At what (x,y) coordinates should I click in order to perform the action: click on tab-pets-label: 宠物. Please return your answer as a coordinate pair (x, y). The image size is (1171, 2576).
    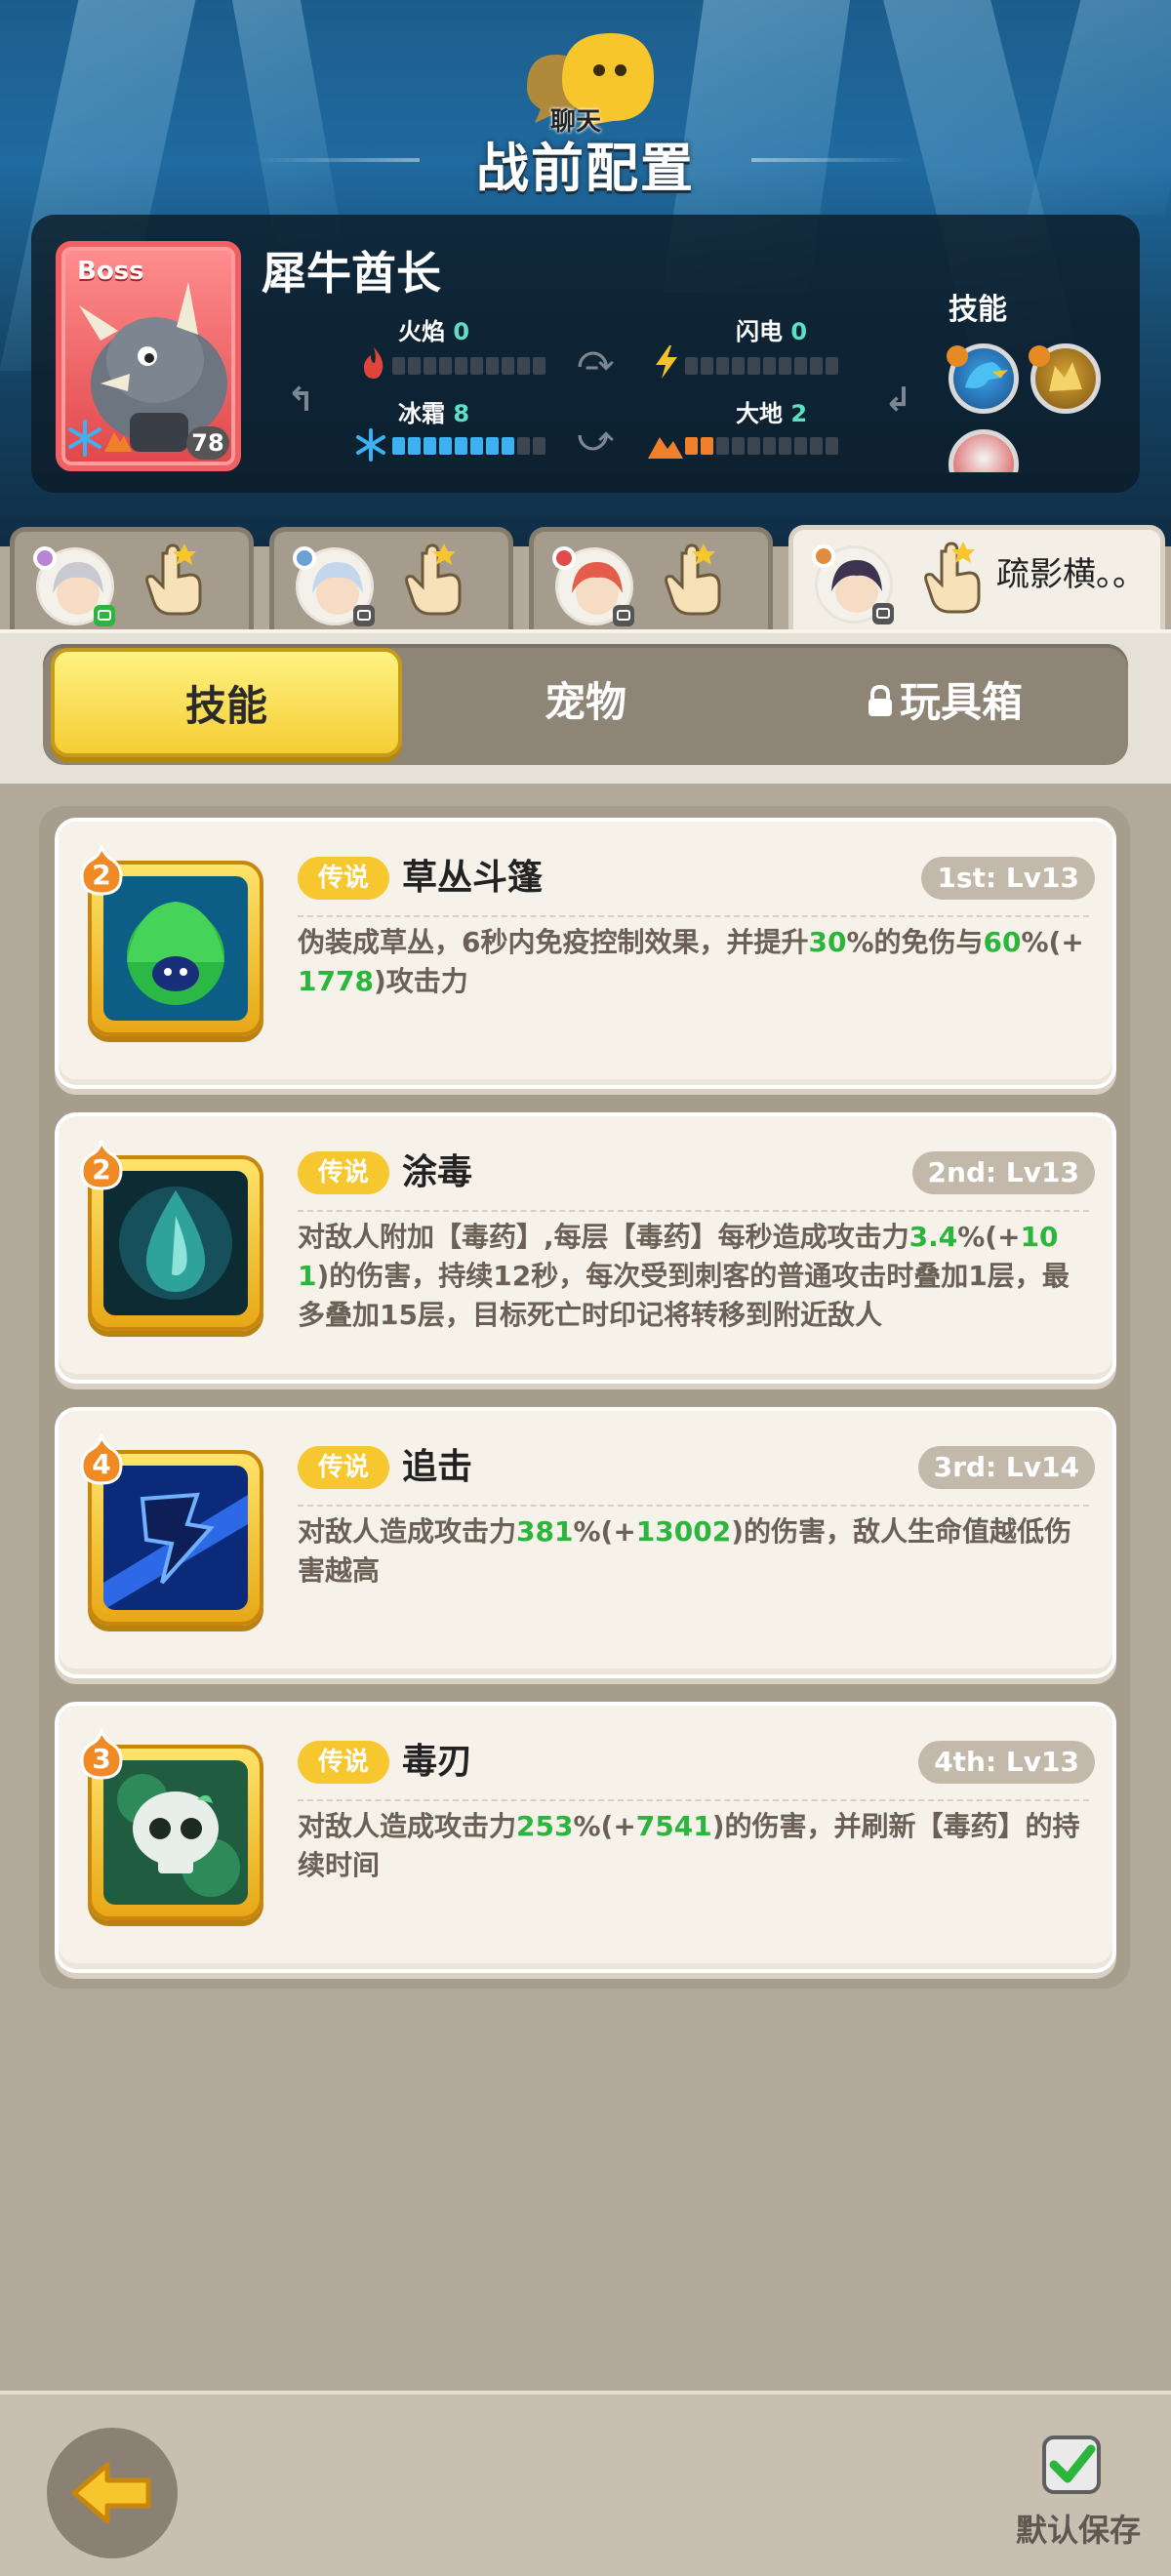
    Looking at the image, I should click on (585, 702).